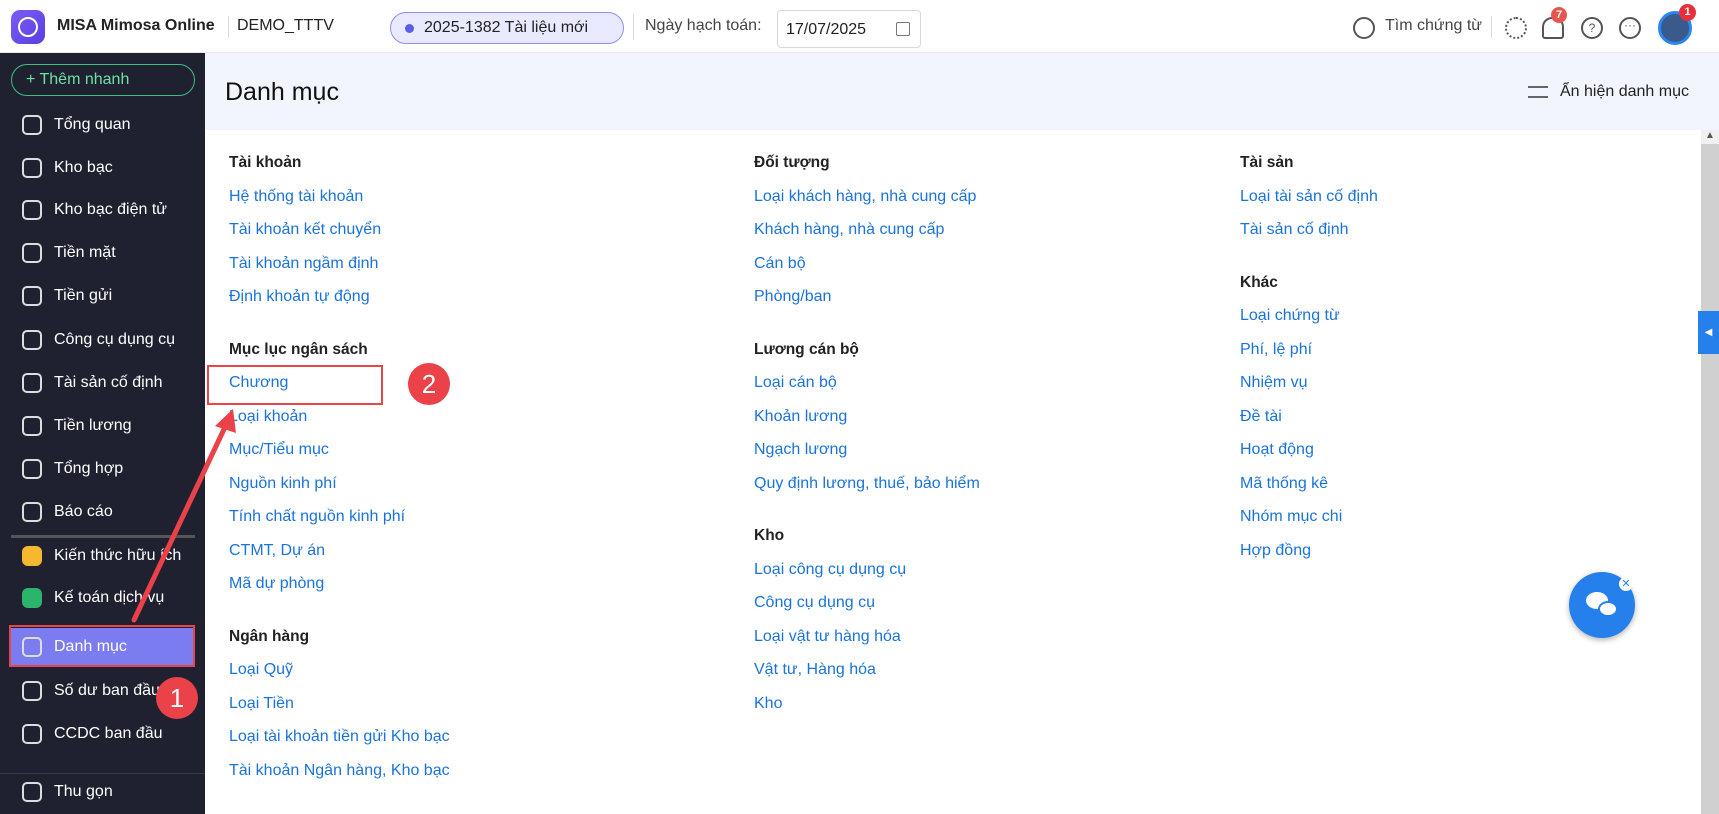  I want to click on step-2-badge: 2, so click(429, 384).